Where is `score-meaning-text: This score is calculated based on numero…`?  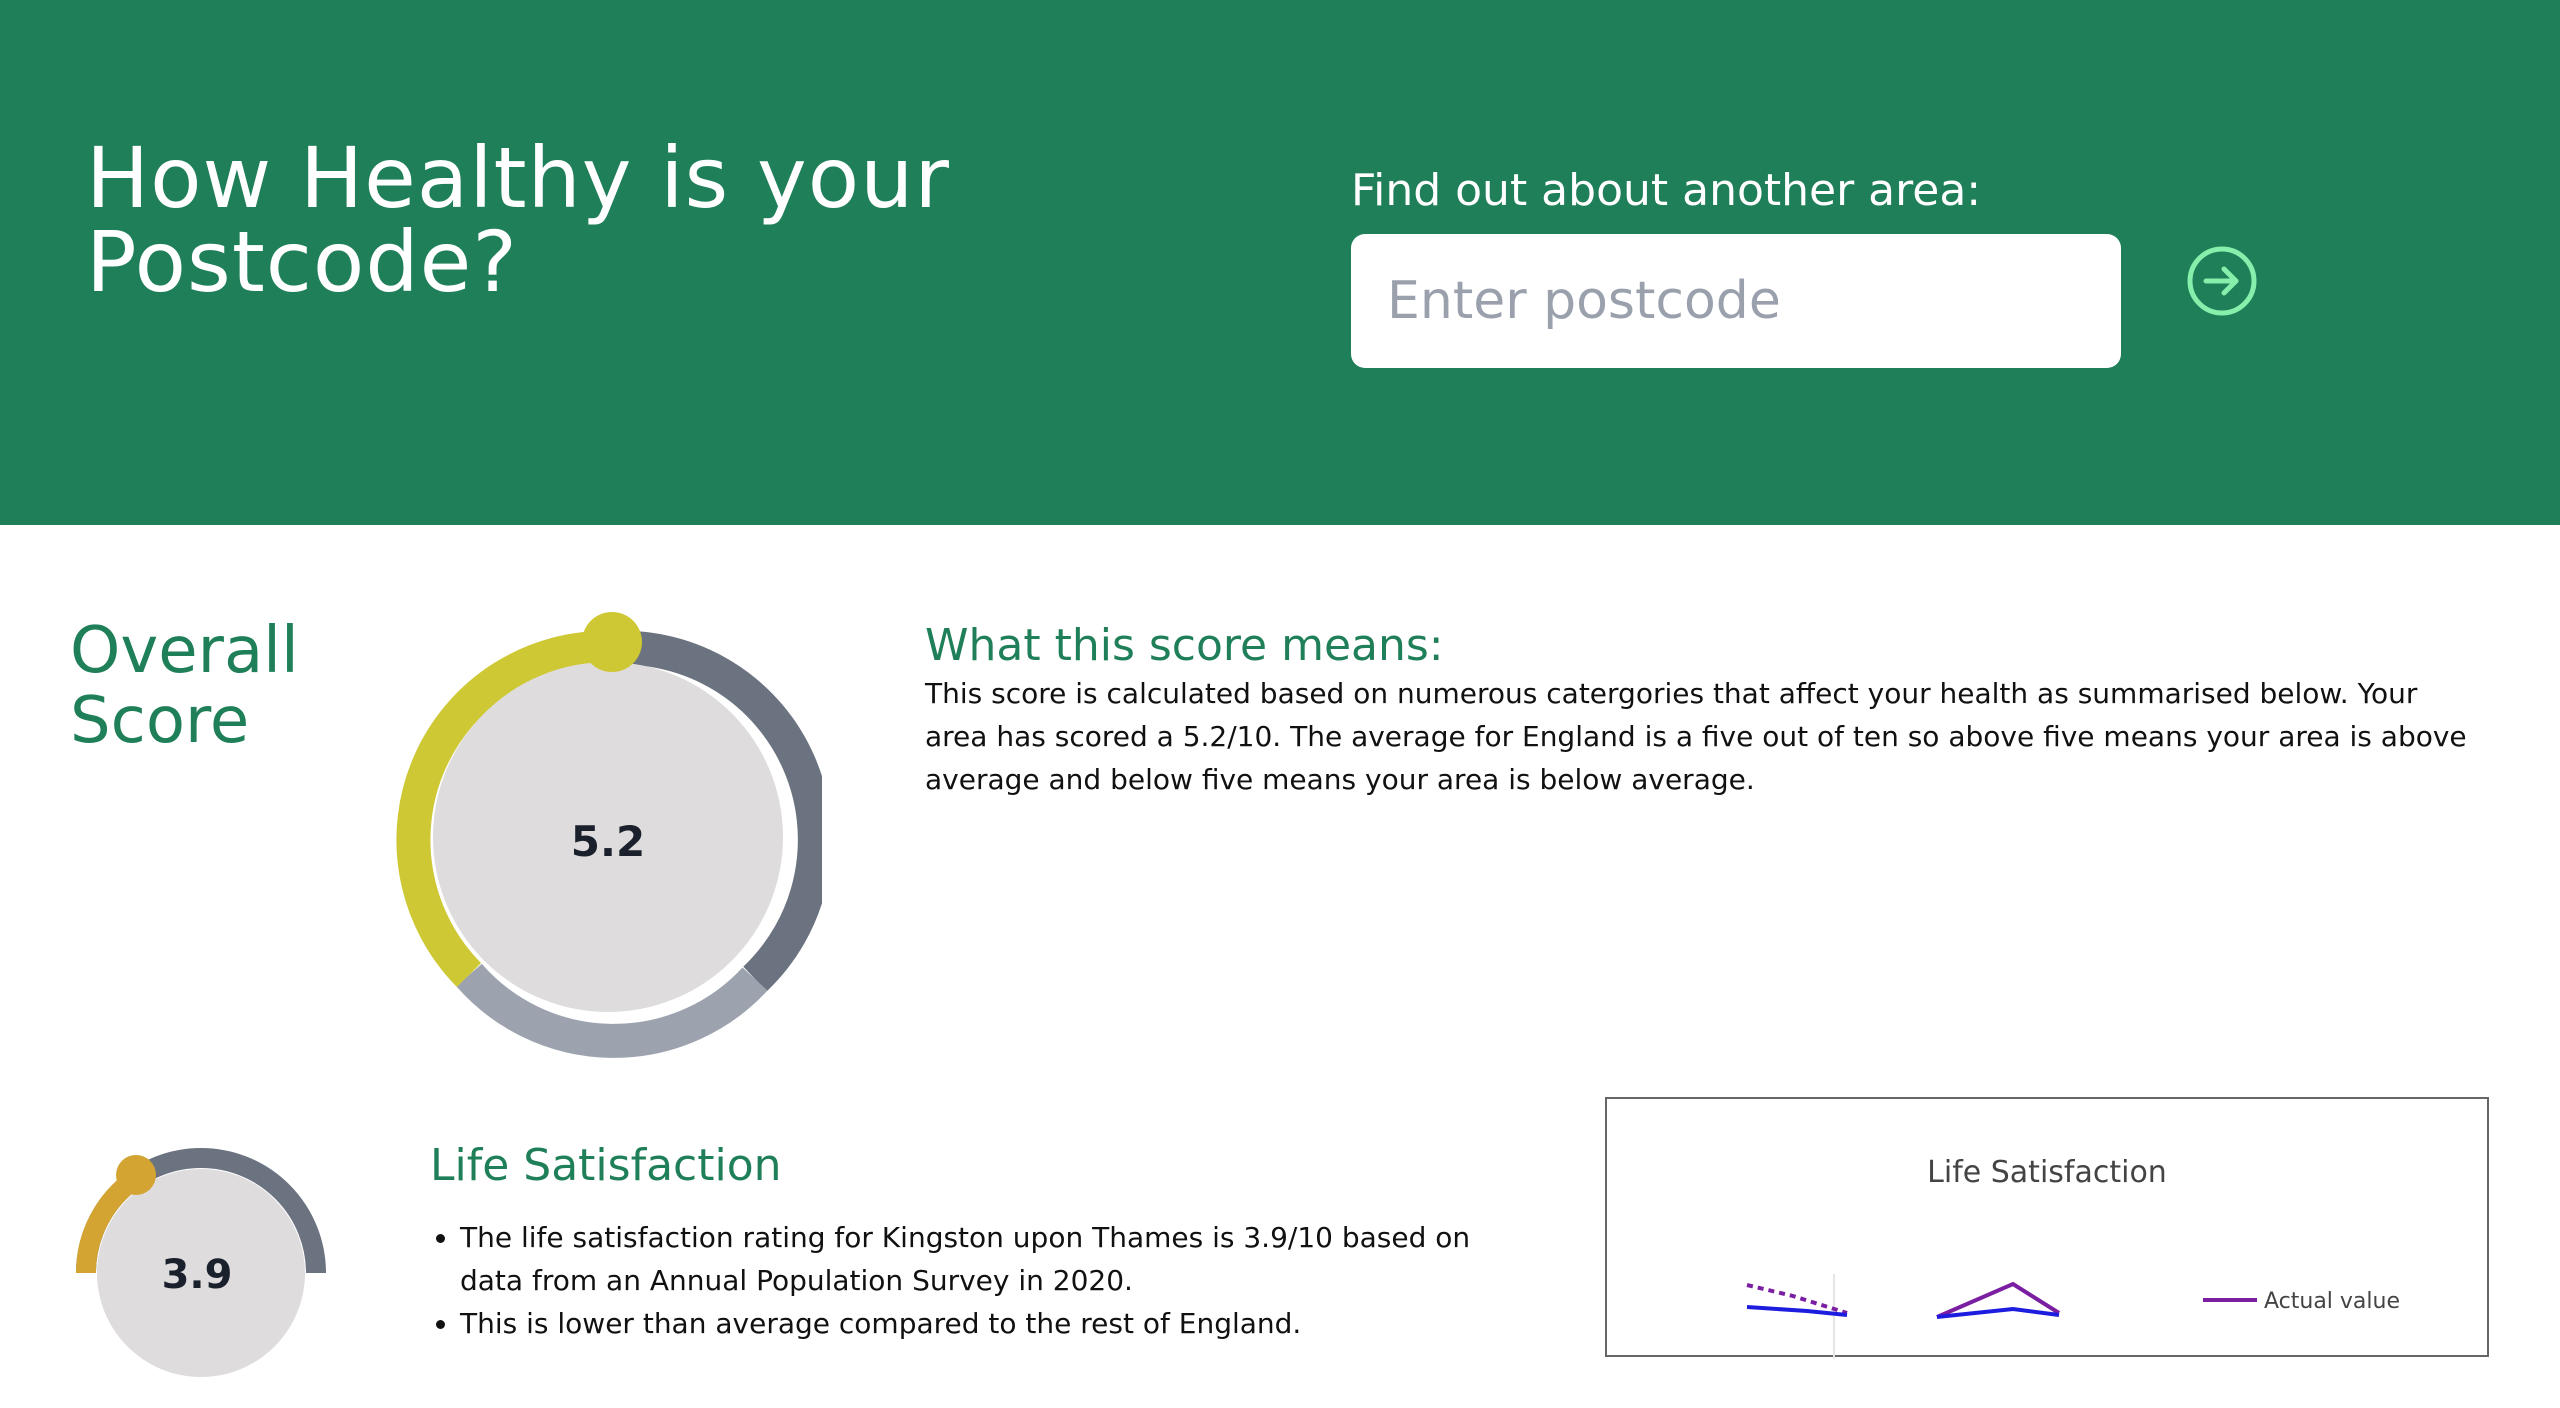
score-meaning-text: This score is calculated based on numero… is located at coordinates (1696, 736).